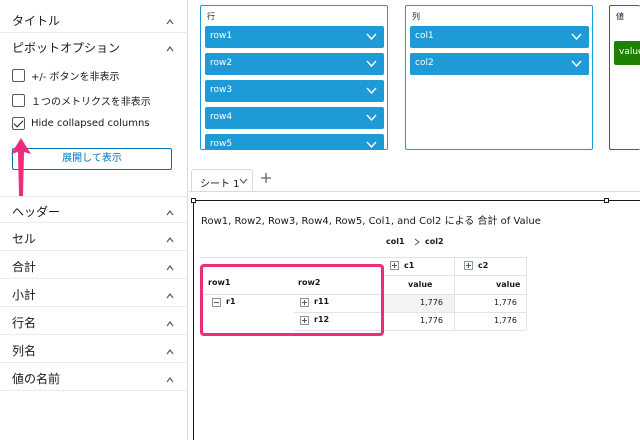  I want to click on field-pill-col1: col1, so click(499, 37).